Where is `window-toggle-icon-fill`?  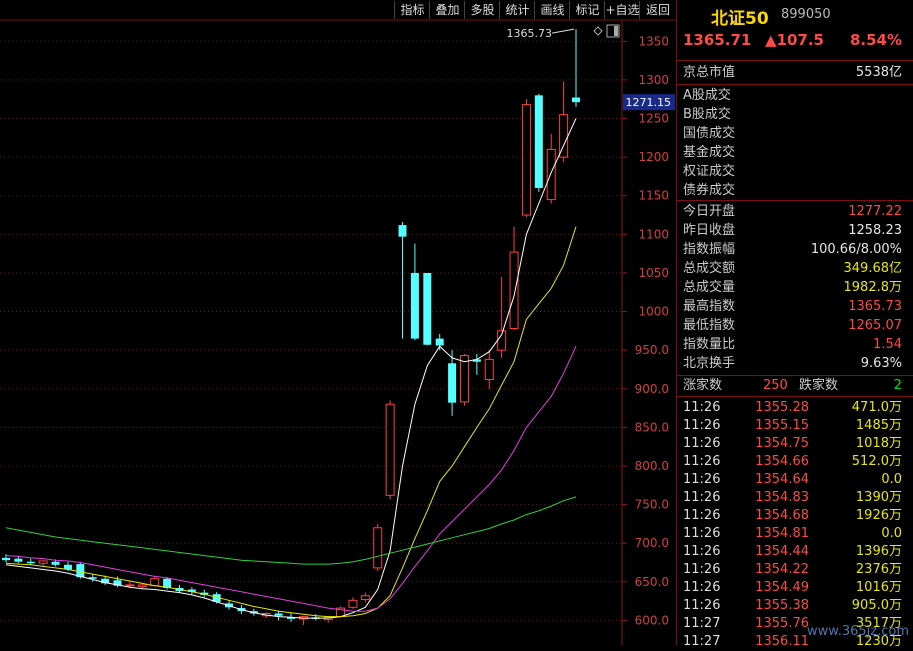 window-toggle-icon-fill is located at coordinates (616, 31).